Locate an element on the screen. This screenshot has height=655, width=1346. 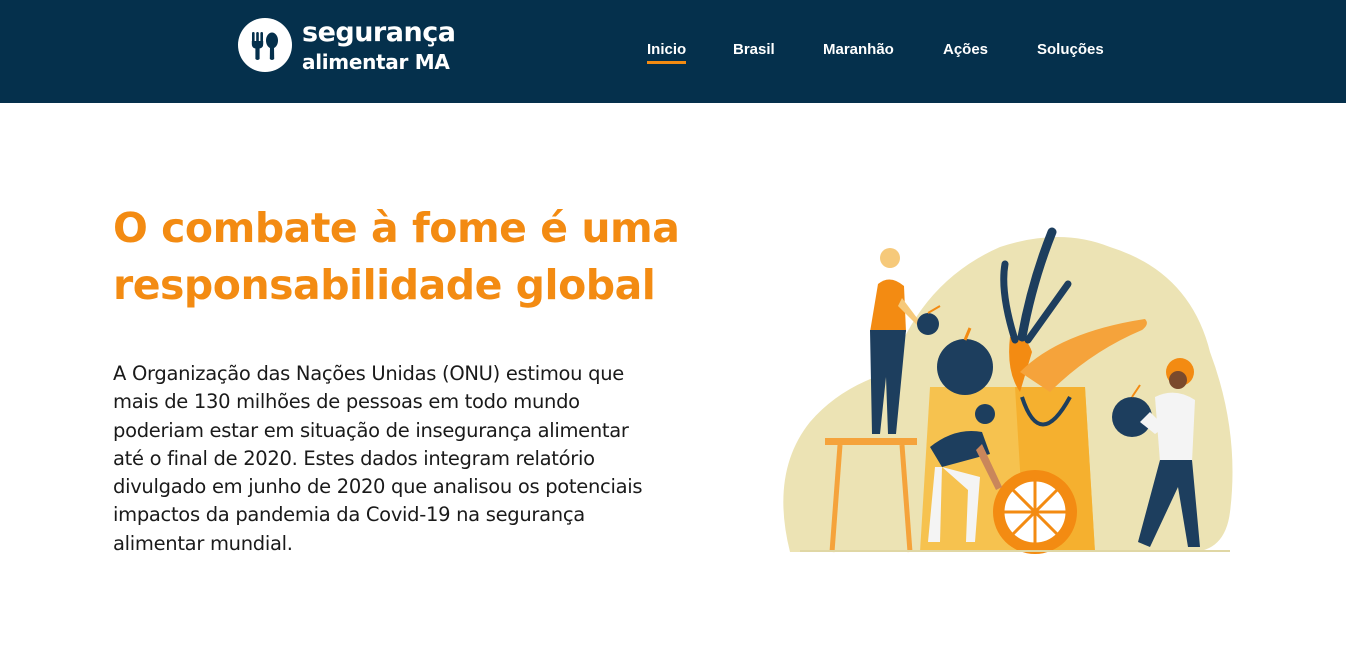
site-logo: segurança alimentar MA is located at coordinates (347, 45).